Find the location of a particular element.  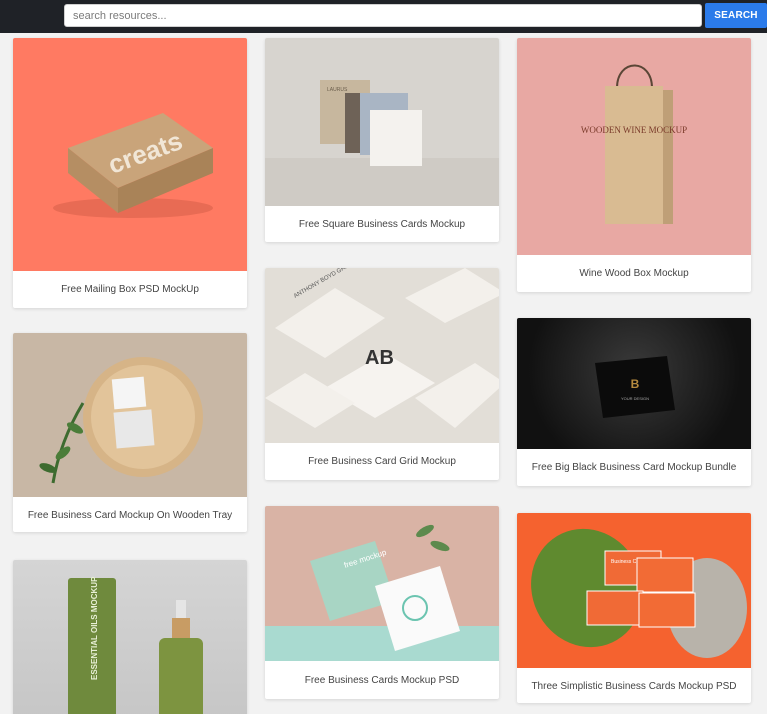

card-caption: Free Business Card Mockup On Wooden Tray is located at coordinates (130, 516).